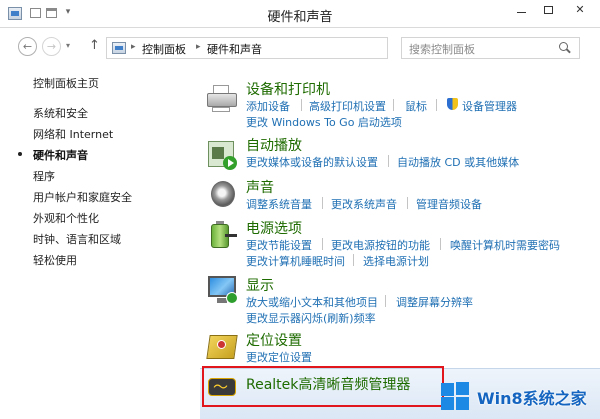 The image size is (600, 419). What do you see at coordinates (27, 46) in the screenshot?
I see `back-button: ←` at bounding box center [27, 46].